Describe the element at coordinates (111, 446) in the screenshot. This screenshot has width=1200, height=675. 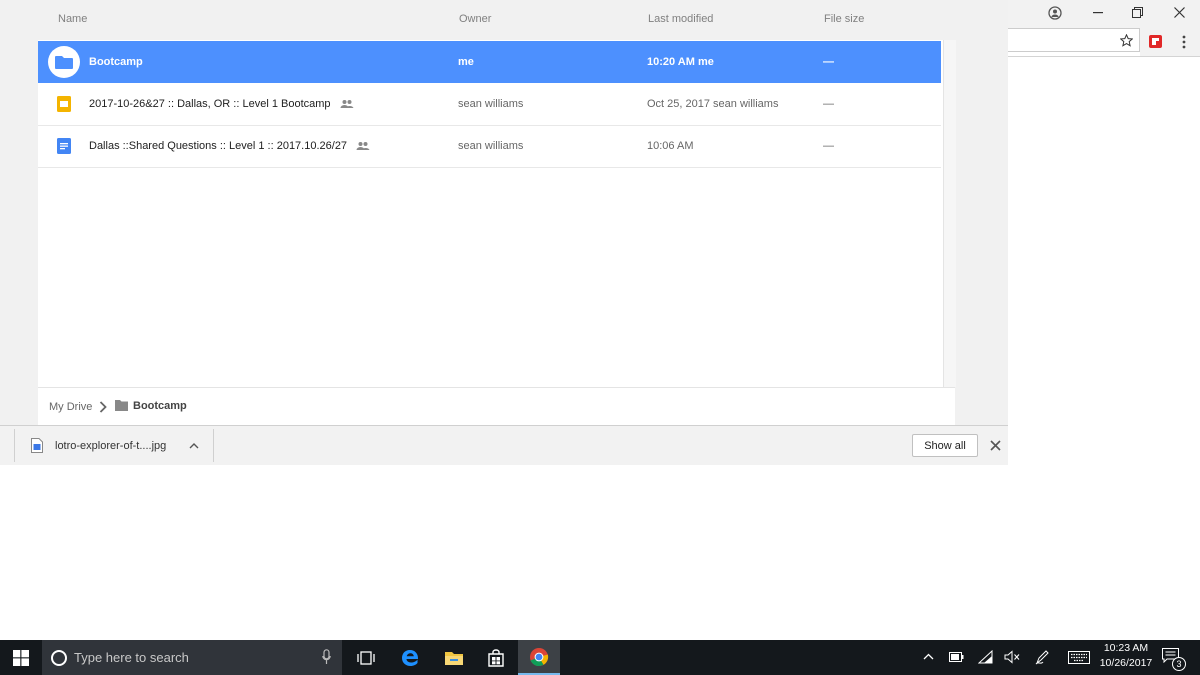
I see `download-file-name: lotro-explorer-of-t....jpg` at that location.